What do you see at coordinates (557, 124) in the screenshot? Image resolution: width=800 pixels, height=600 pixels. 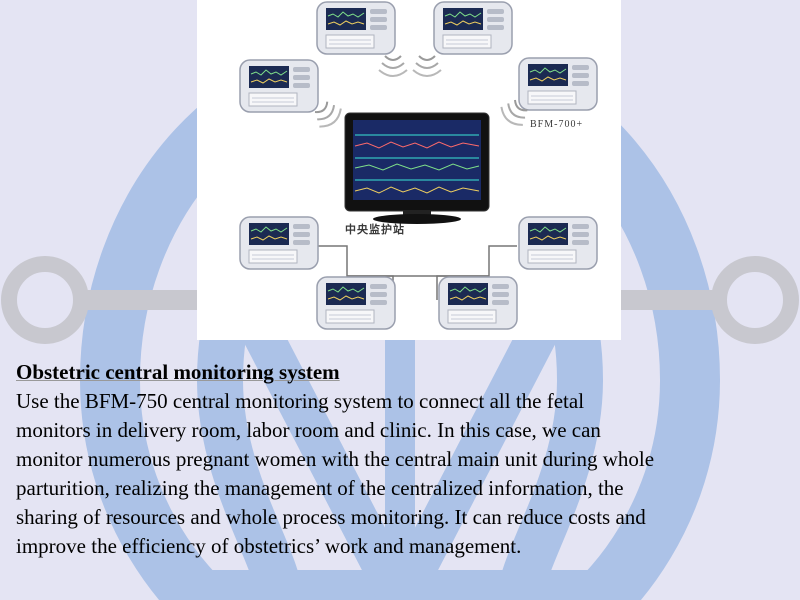 I see `model-label: BFM-700+` at bounding box center [557, 124].